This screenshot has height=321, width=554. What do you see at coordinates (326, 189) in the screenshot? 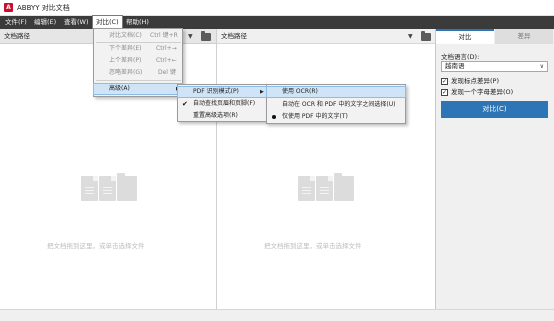
I see `right-documents-folder-icon` at bounding box center [326, 189].